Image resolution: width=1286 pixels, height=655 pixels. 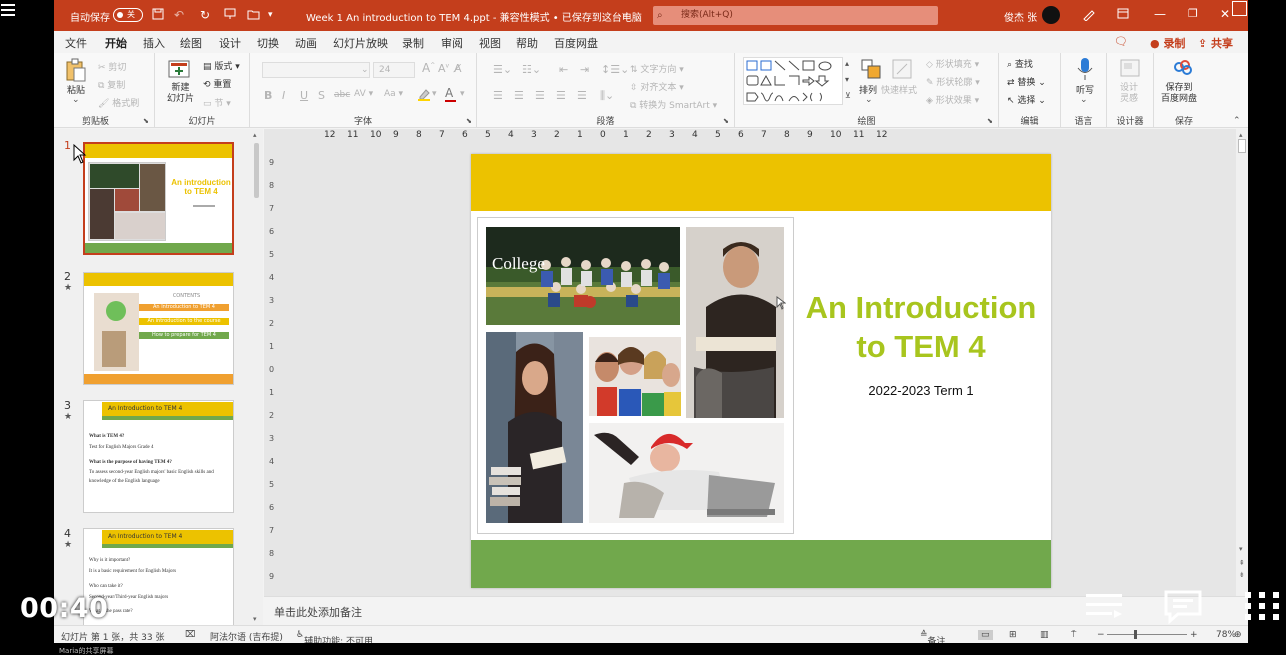 What do you see at coordinates (953, 81) in the screenshot?
I see `shape-outline-button: ✎ 形状轮廓 ▾` at bounding box center [953, 81].